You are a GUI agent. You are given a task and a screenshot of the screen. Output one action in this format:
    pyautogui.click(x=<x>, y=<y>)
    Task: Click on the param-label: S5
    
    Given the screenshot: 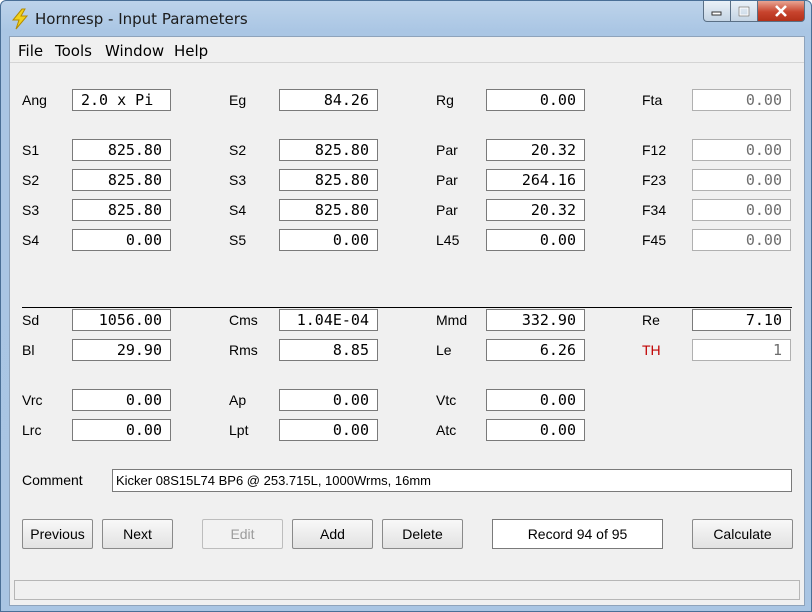 What is the action you would take?
    pyautogui.click(x=238, y=240)
    